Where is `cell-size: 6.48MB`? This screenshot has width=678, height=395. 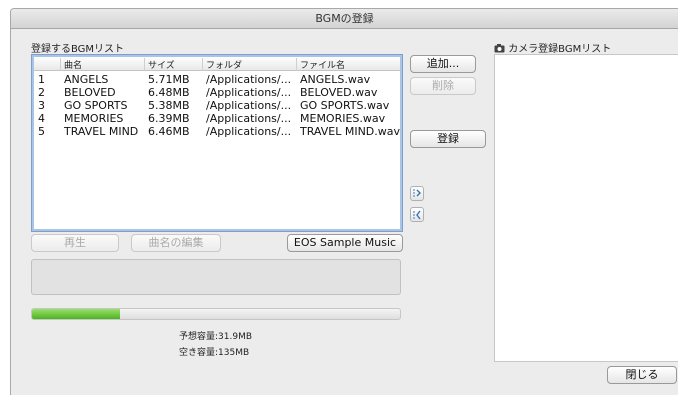
cell-size: 6.48MB is located at coordinates (169, 92).